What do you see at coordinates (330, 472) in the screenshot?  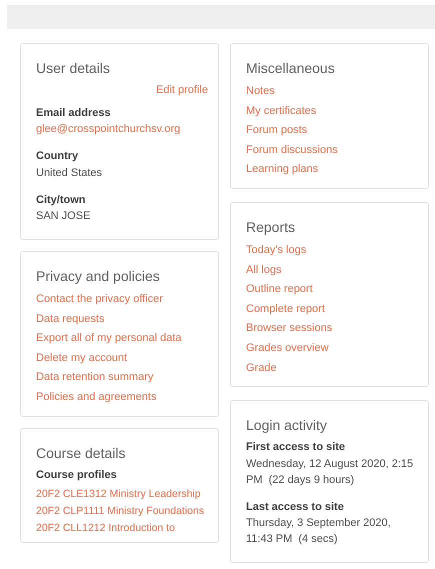 I see `field-value: Wednesday, 12 August 2020, 2:15 PM (22 days 9 hours)` at bounding box center [330, 472].